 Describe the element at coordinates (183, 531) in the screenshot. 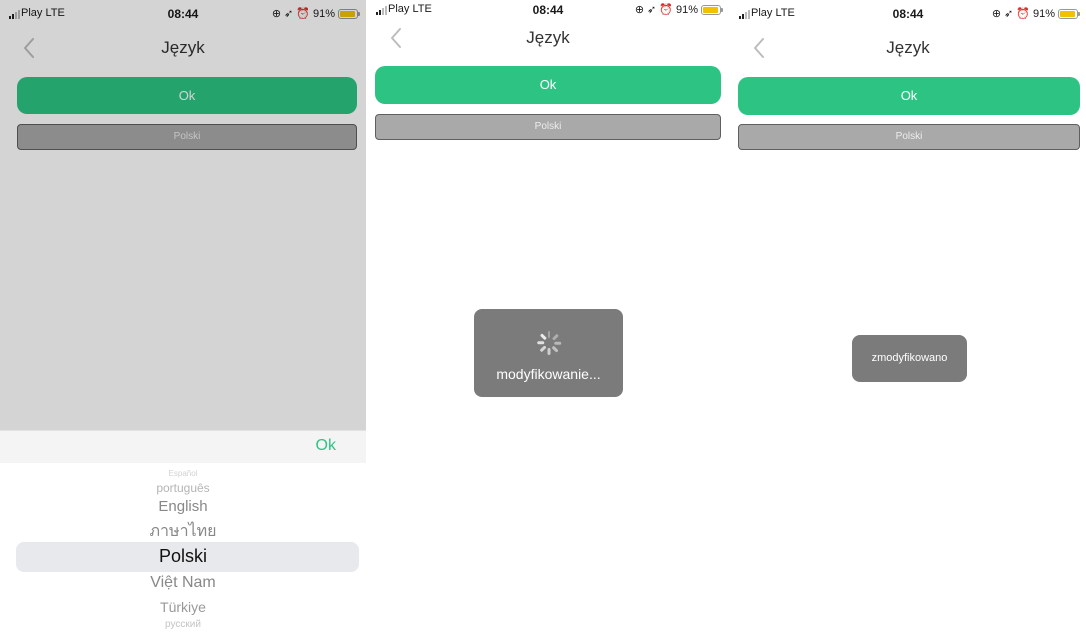

I see `picker-option: ภาษาไทย` at that location.